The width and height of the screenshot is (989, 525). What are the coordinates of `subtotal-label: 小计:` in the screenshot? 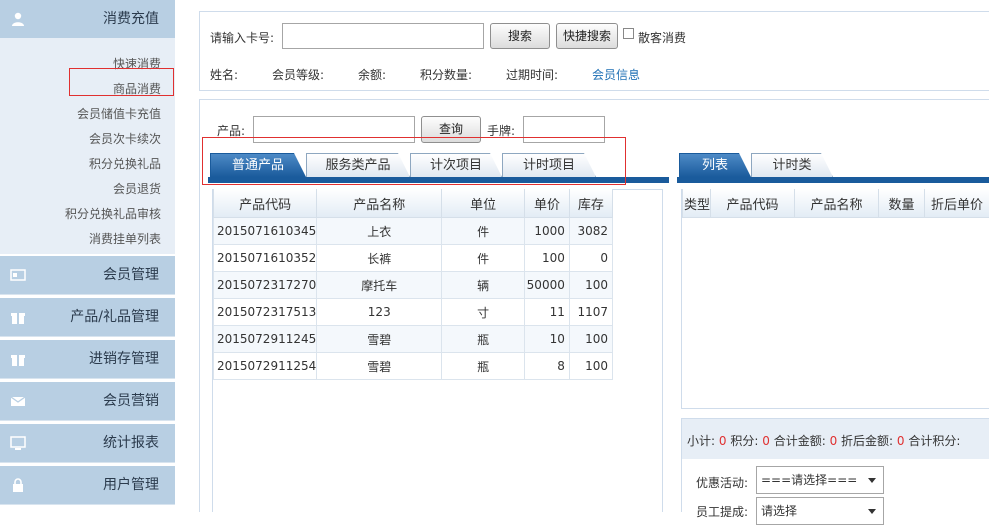 It's located at (701, 441).